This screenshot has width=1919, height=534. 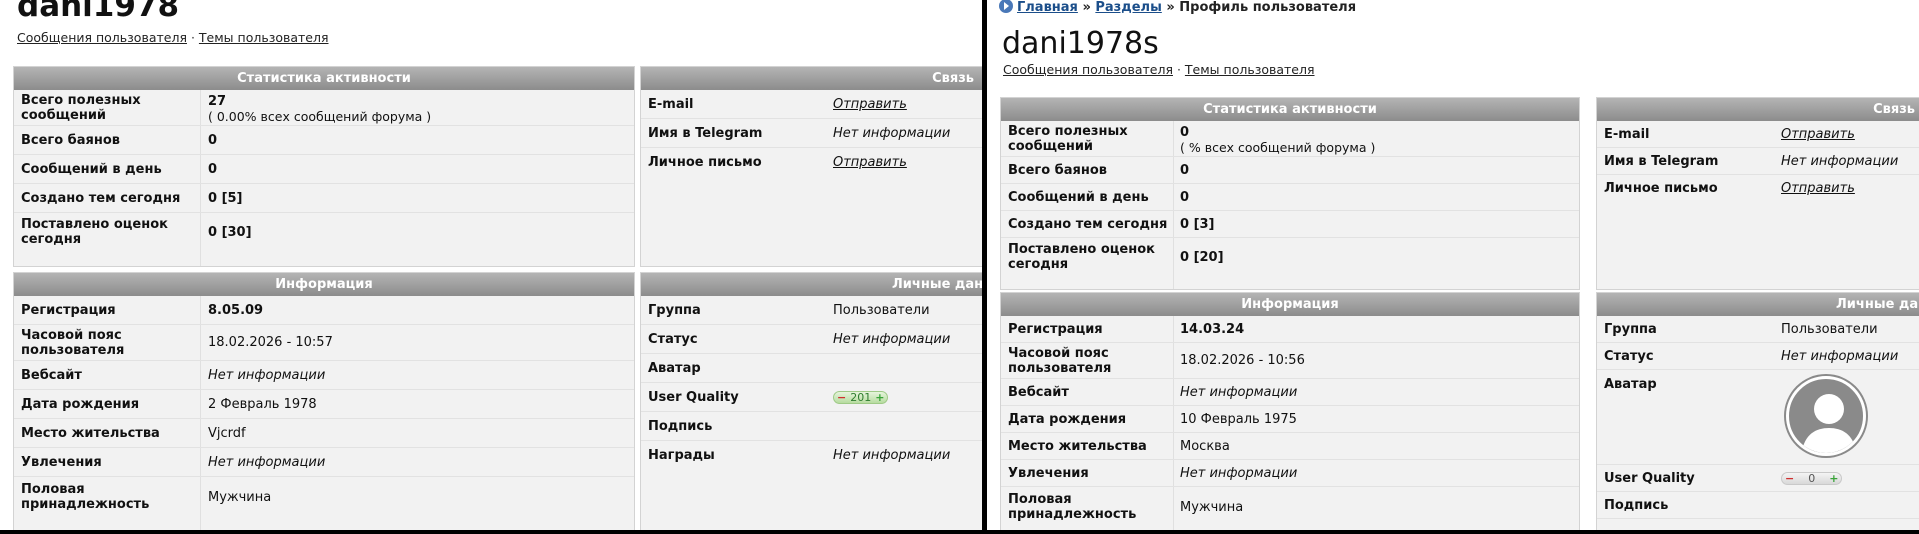 I want to click on info-row: Регистрация 14.03.24, so click(x=1290, y=329).